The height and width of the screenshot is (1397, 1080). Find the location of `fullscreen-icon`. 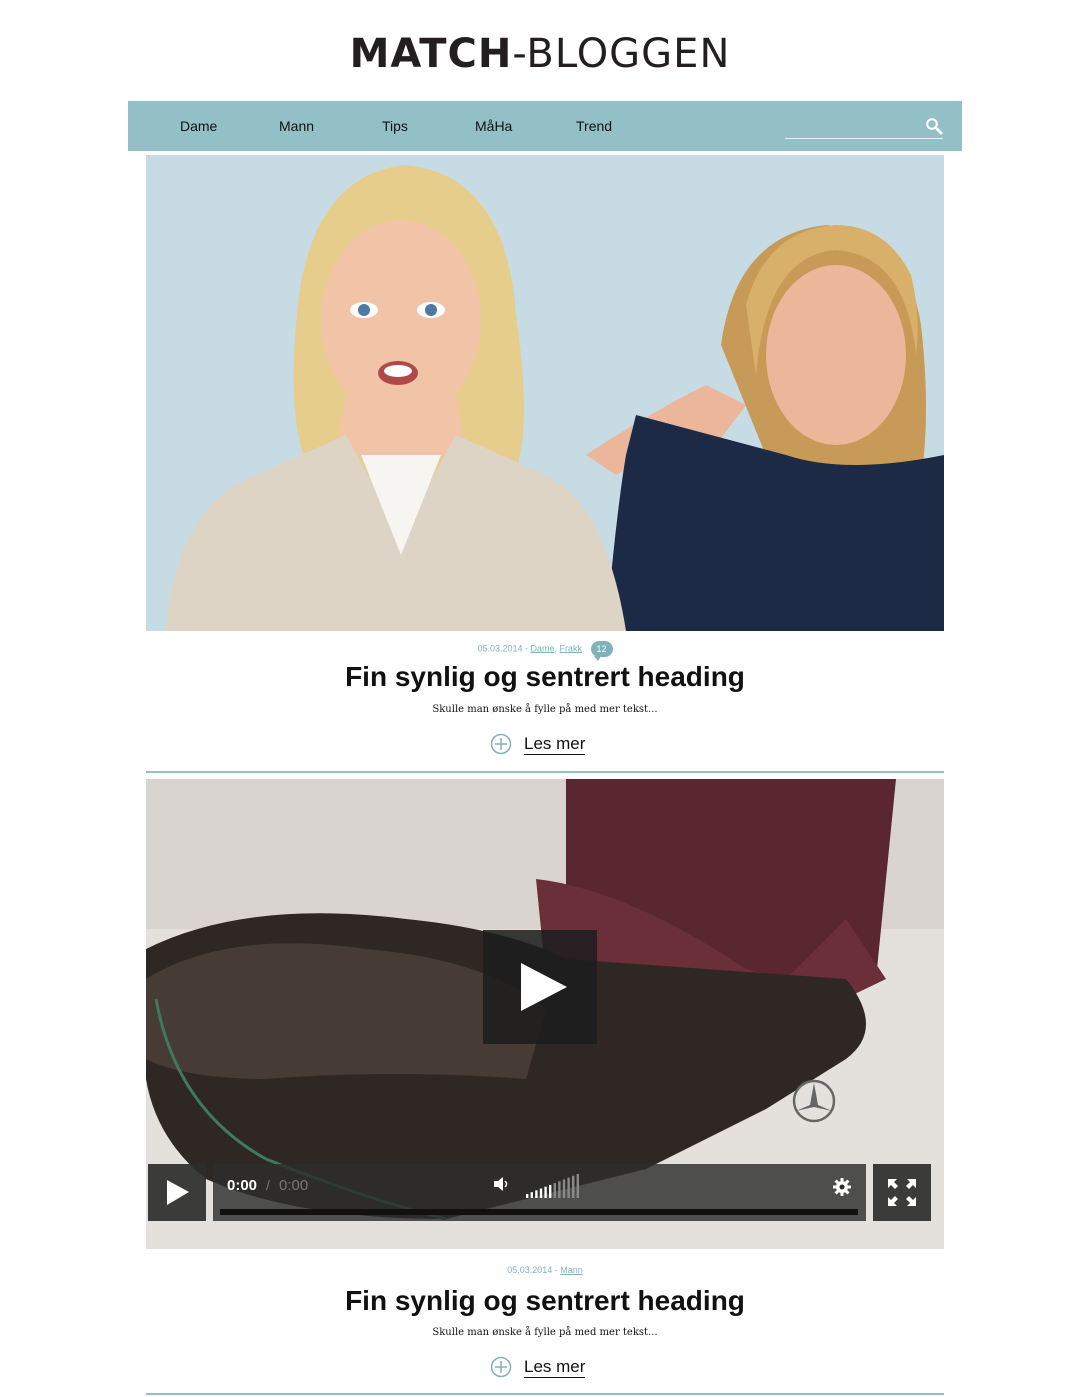

fullscreen-icon is located at coordinates (902, 1192).